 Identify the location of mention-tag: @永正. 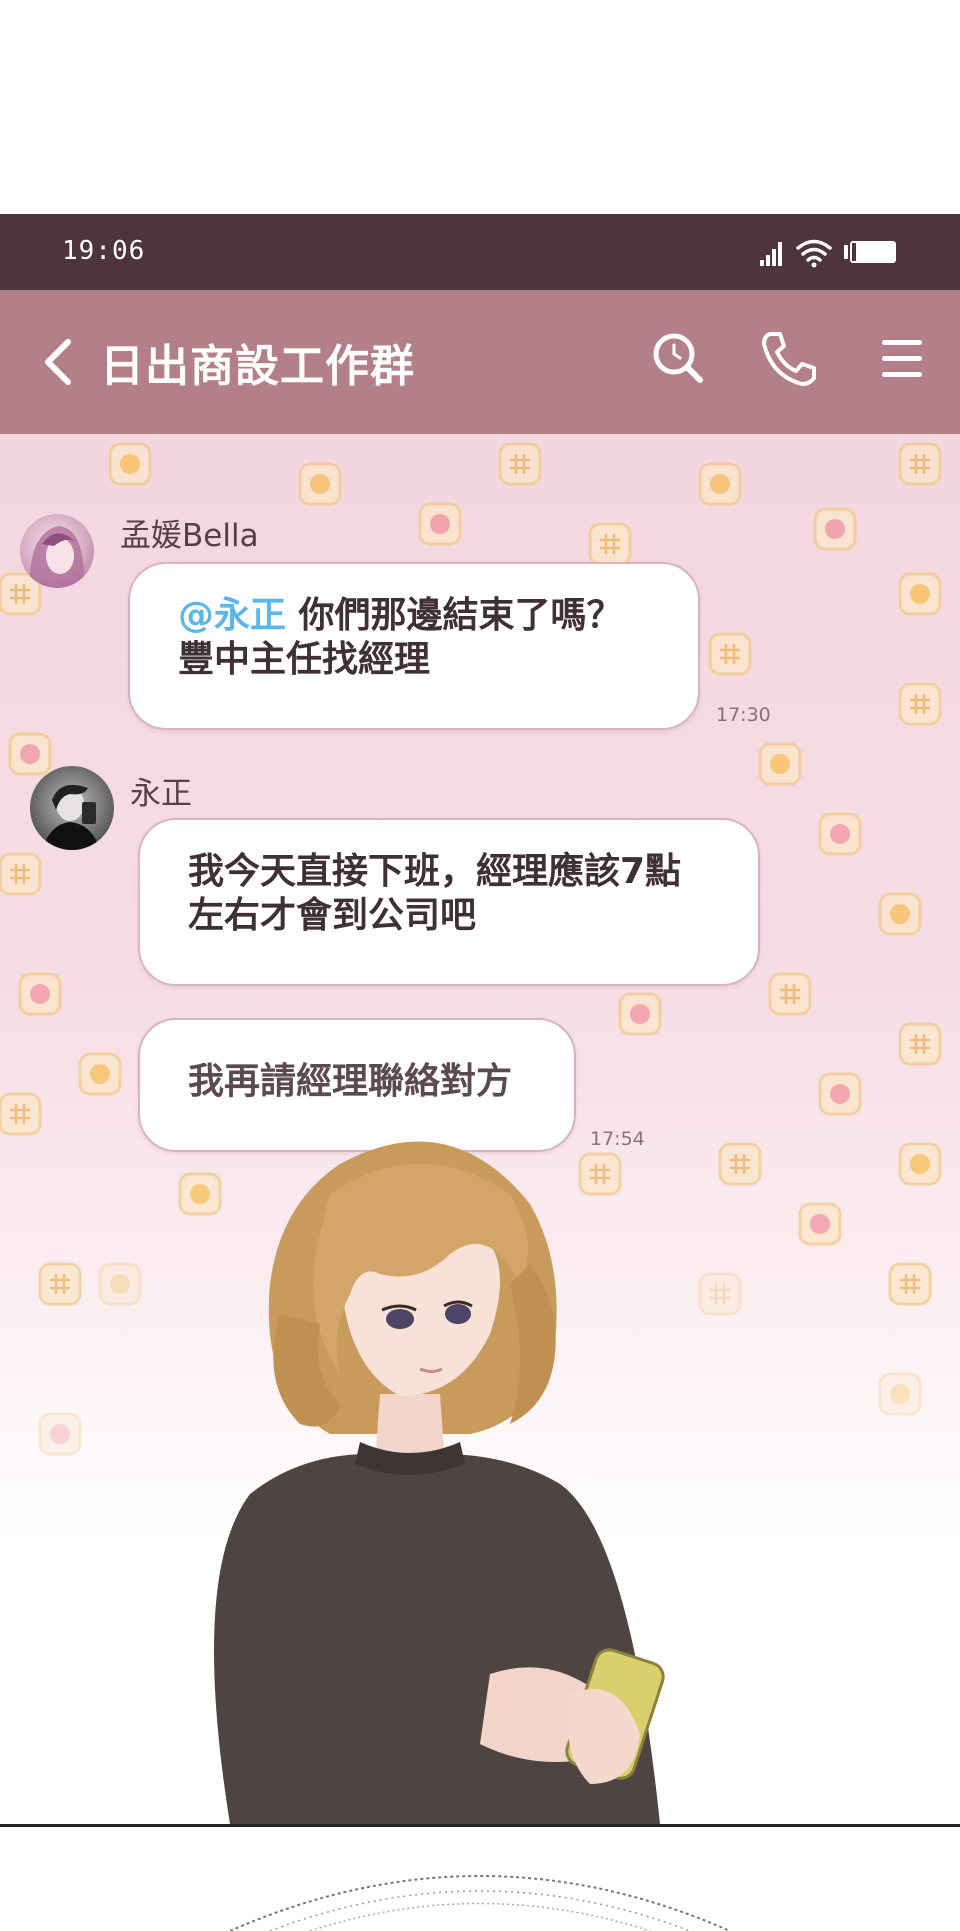
(232, 615).